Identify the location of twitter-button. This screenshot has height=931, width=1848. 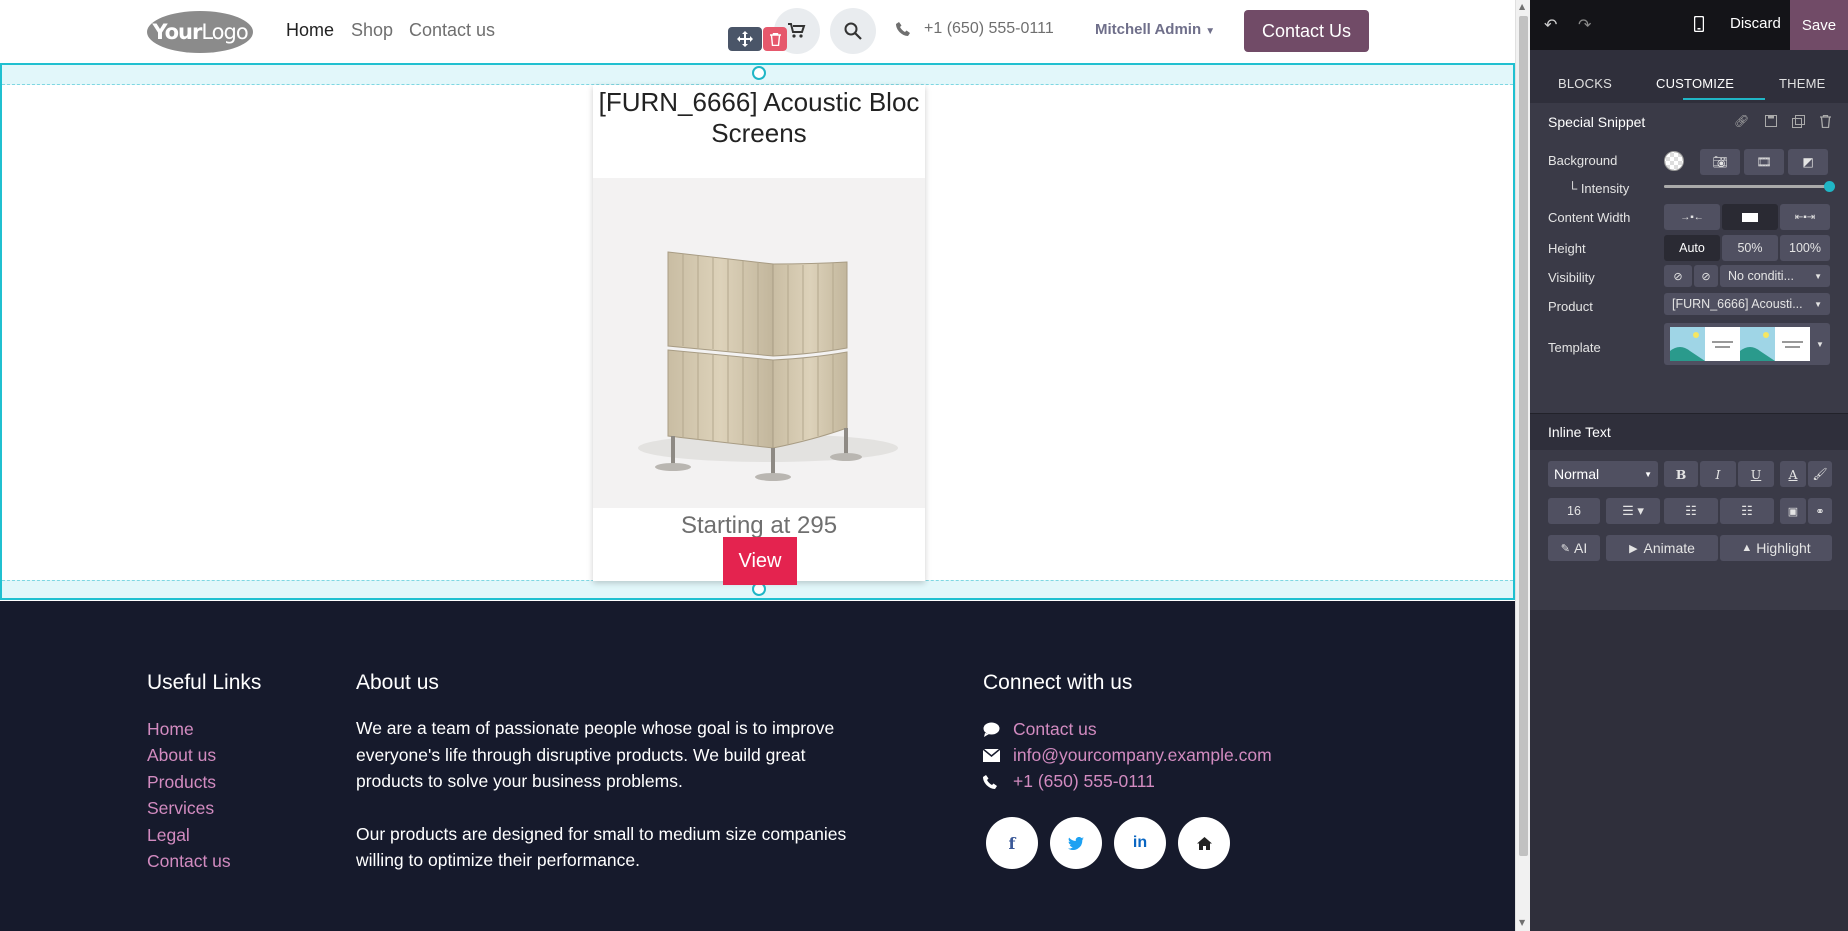
(1076, 843).